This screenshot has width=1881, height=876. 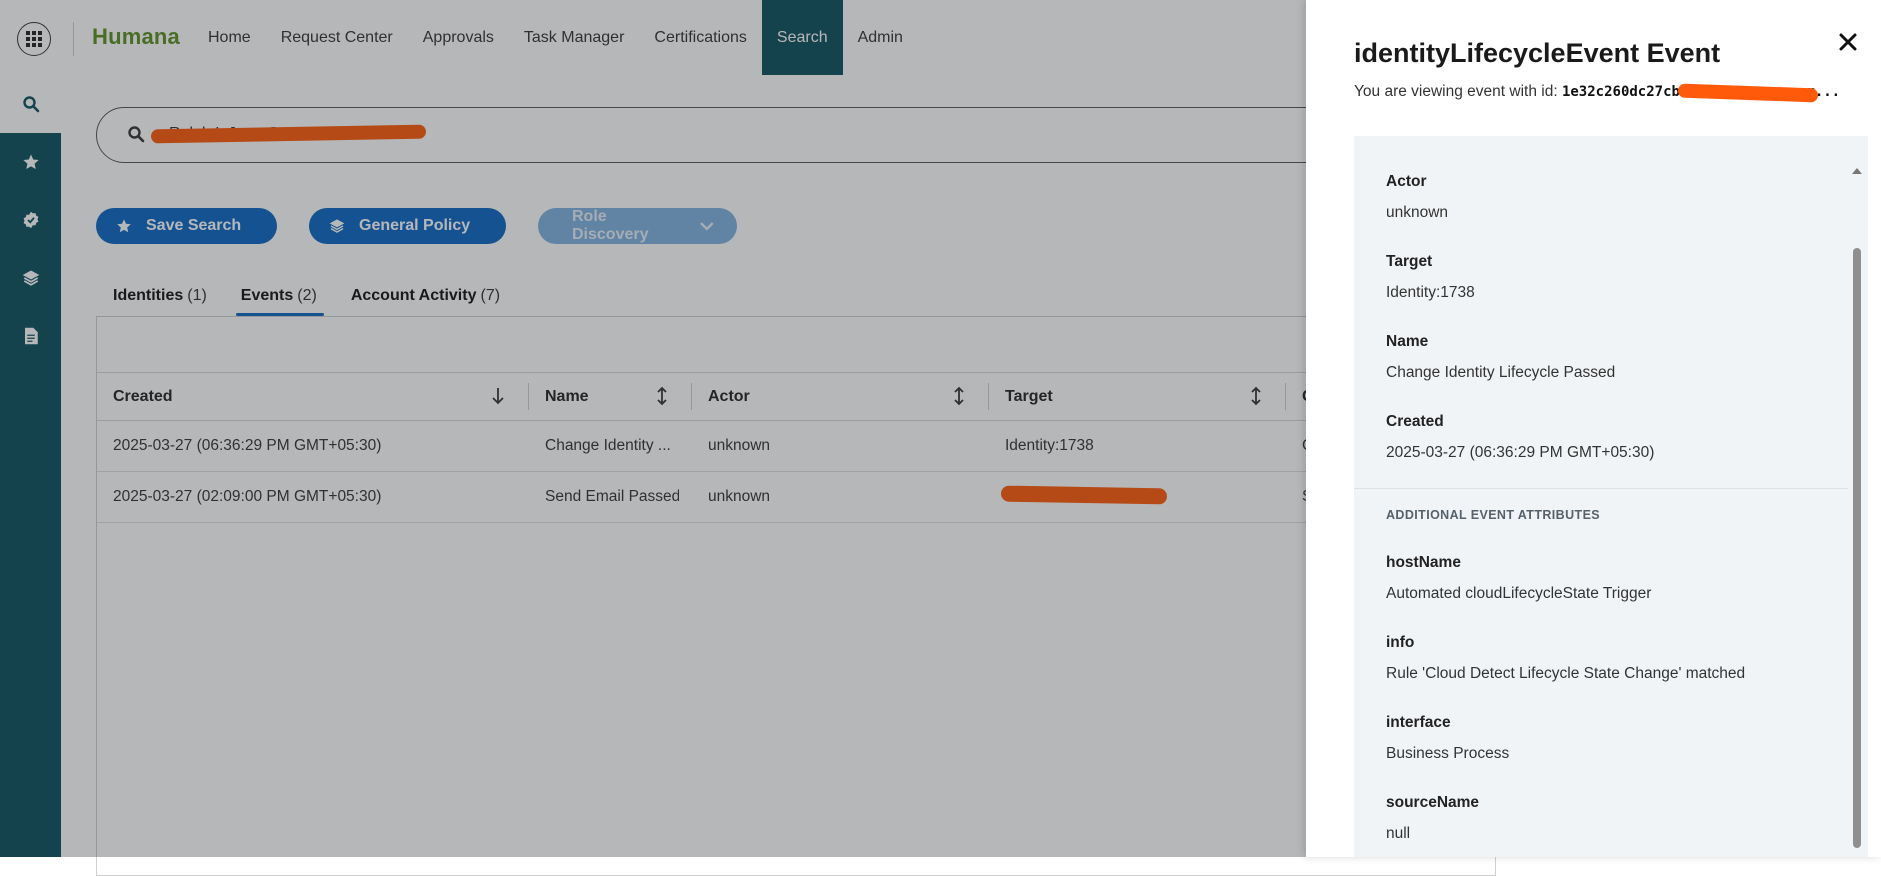 What do you see at coordinates (1501, 372) in the screenshot?
I see `field-value: Change Identity Lifecycle Passed` at bounding box center [1501, 372].